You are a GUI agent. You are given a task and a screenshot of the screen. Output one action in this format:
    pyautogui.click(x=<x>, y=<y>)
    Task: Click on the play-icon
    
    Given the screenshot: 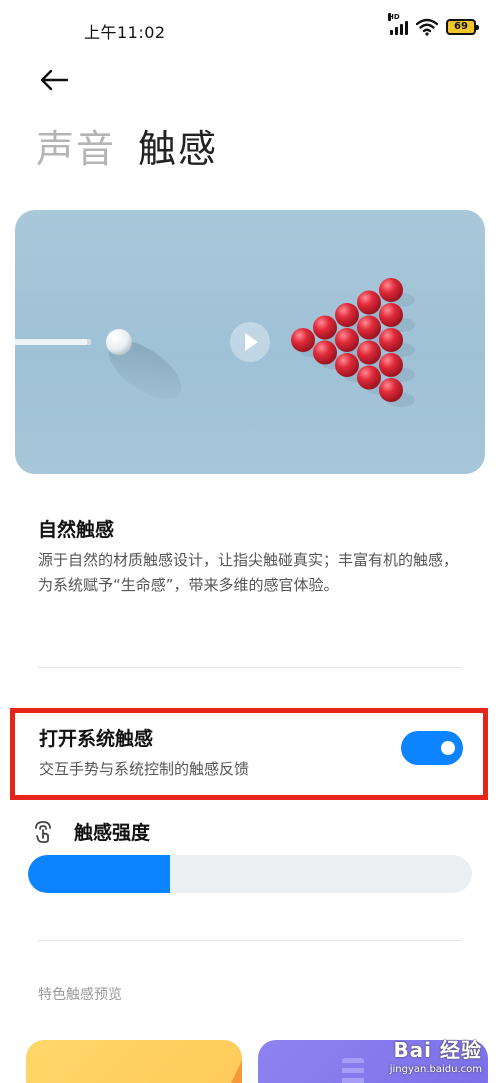 What is the action you would take?
    pyautogui.click(x=250, y=342)
    